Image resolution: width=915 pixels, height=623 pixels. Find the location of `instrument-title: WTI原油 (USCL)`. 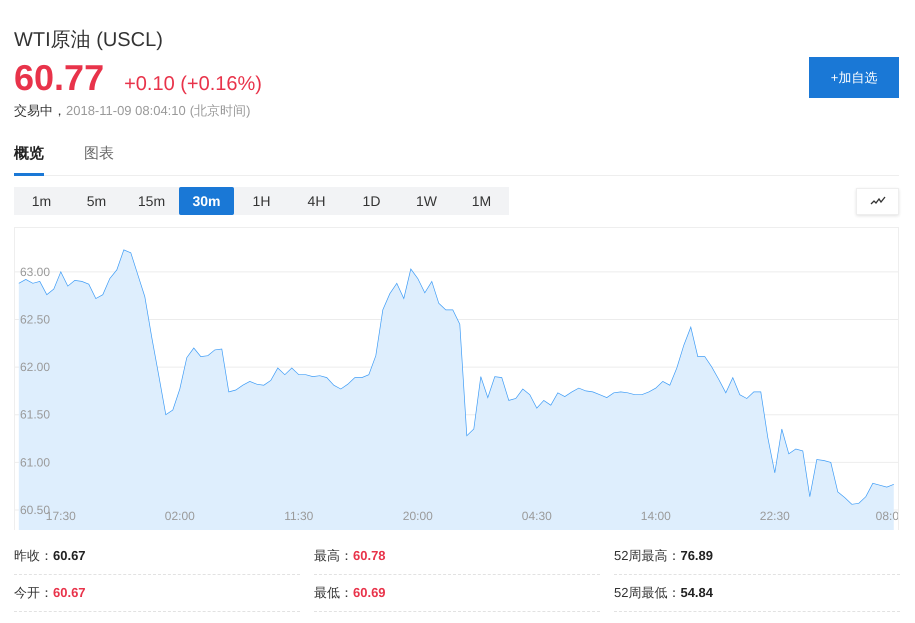

instrument-title: WTI原油 (USCL) is located at coordinates (89, 40).